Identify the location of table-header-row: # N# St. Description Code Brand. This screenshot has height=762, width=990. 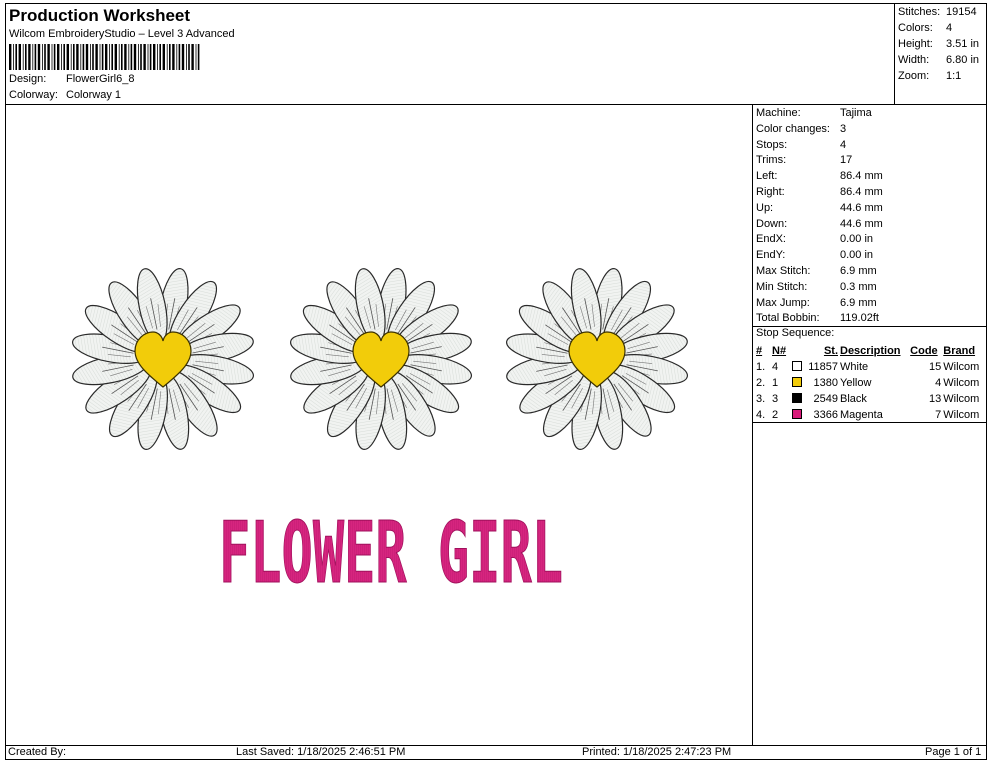
(870, 351).